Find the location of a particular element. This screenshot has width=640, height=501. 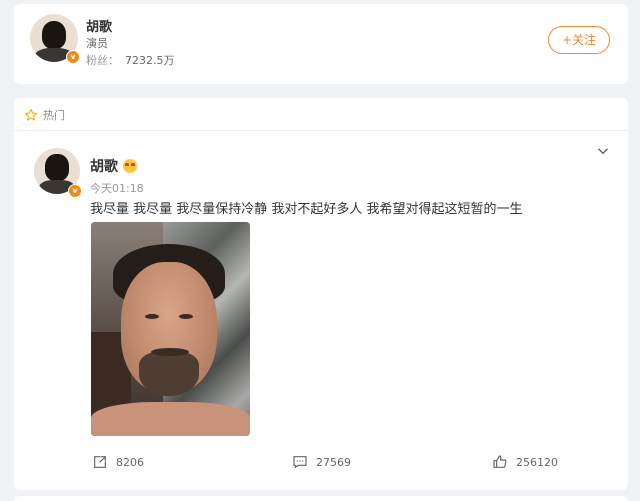

post-timestamp: 今天01:18 is located at coordinates (117, 188).